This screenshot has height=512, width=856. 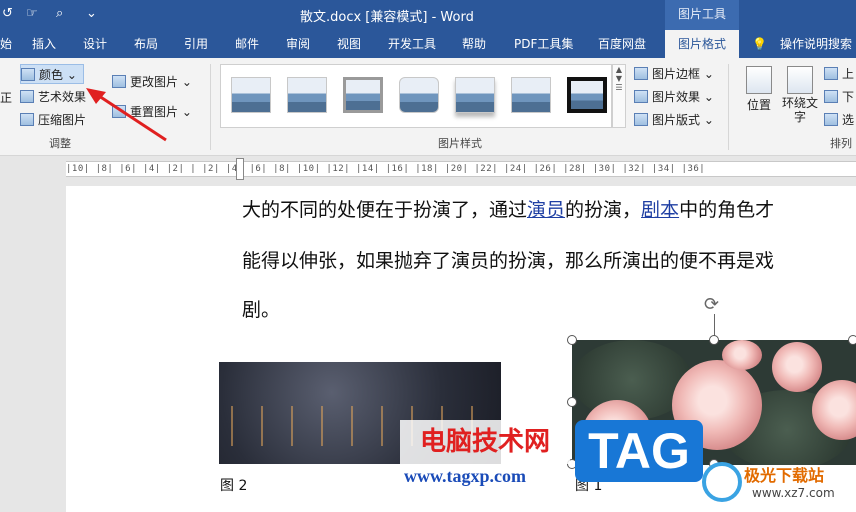 I want to click on lightbulb-icon: 💡, so click(x=759, y=44).